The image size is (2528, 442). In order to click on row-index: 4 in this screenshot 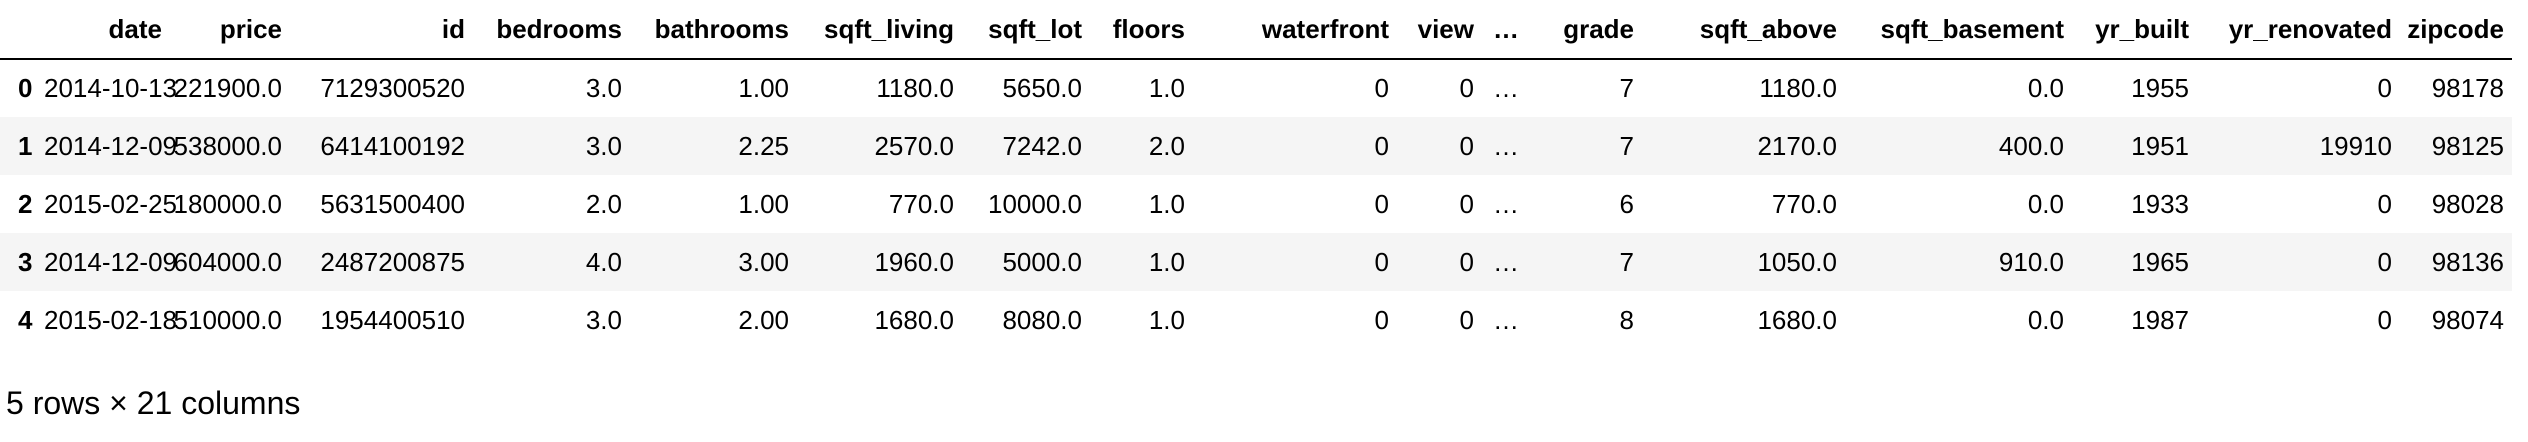, I will do `click(25, 319)`.